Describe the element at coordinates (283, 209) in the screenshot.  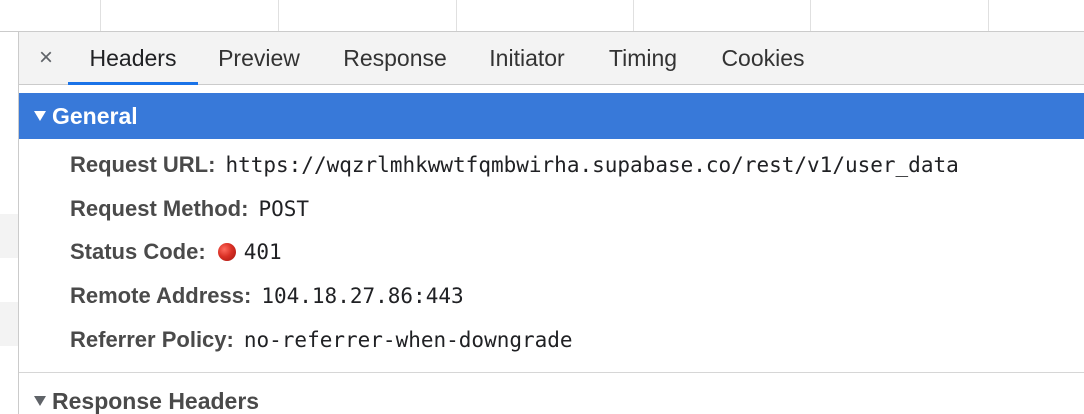
I see `header-value: POST` at that location.